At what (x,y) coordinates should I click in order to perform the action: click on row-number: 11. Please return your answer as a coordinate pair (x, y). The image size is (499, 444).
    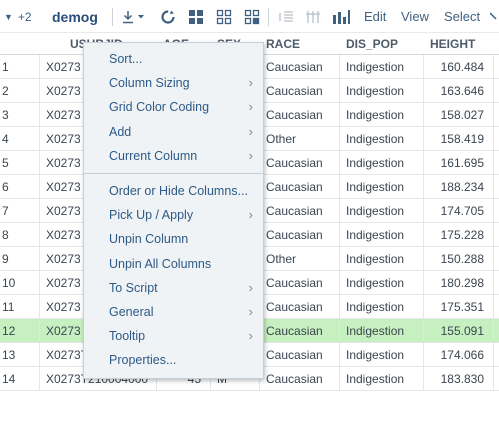
    Looking at the image, I should click on (20, 307).